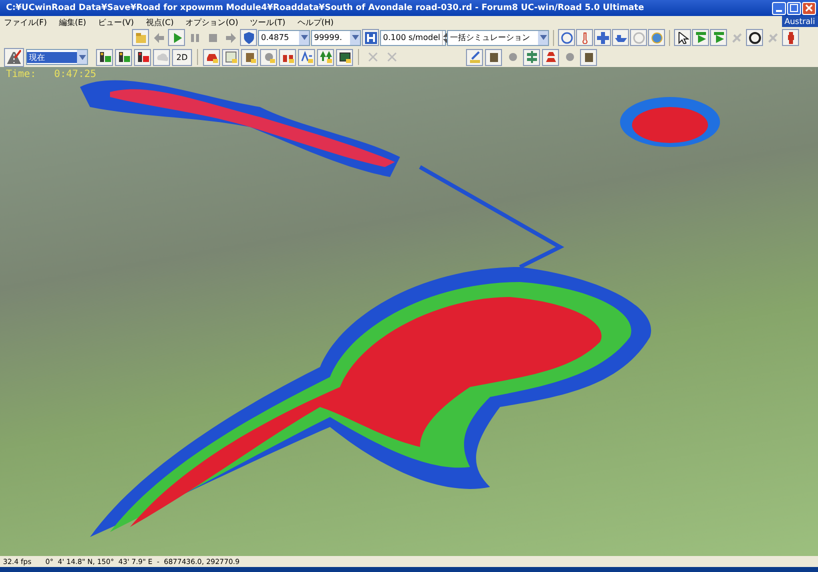 The height and width of the screenshot is (572, 818). What do you see at coordinates (779, 8) in the screenshot?
I see `minimize-button` at bounding box center [779, 8].